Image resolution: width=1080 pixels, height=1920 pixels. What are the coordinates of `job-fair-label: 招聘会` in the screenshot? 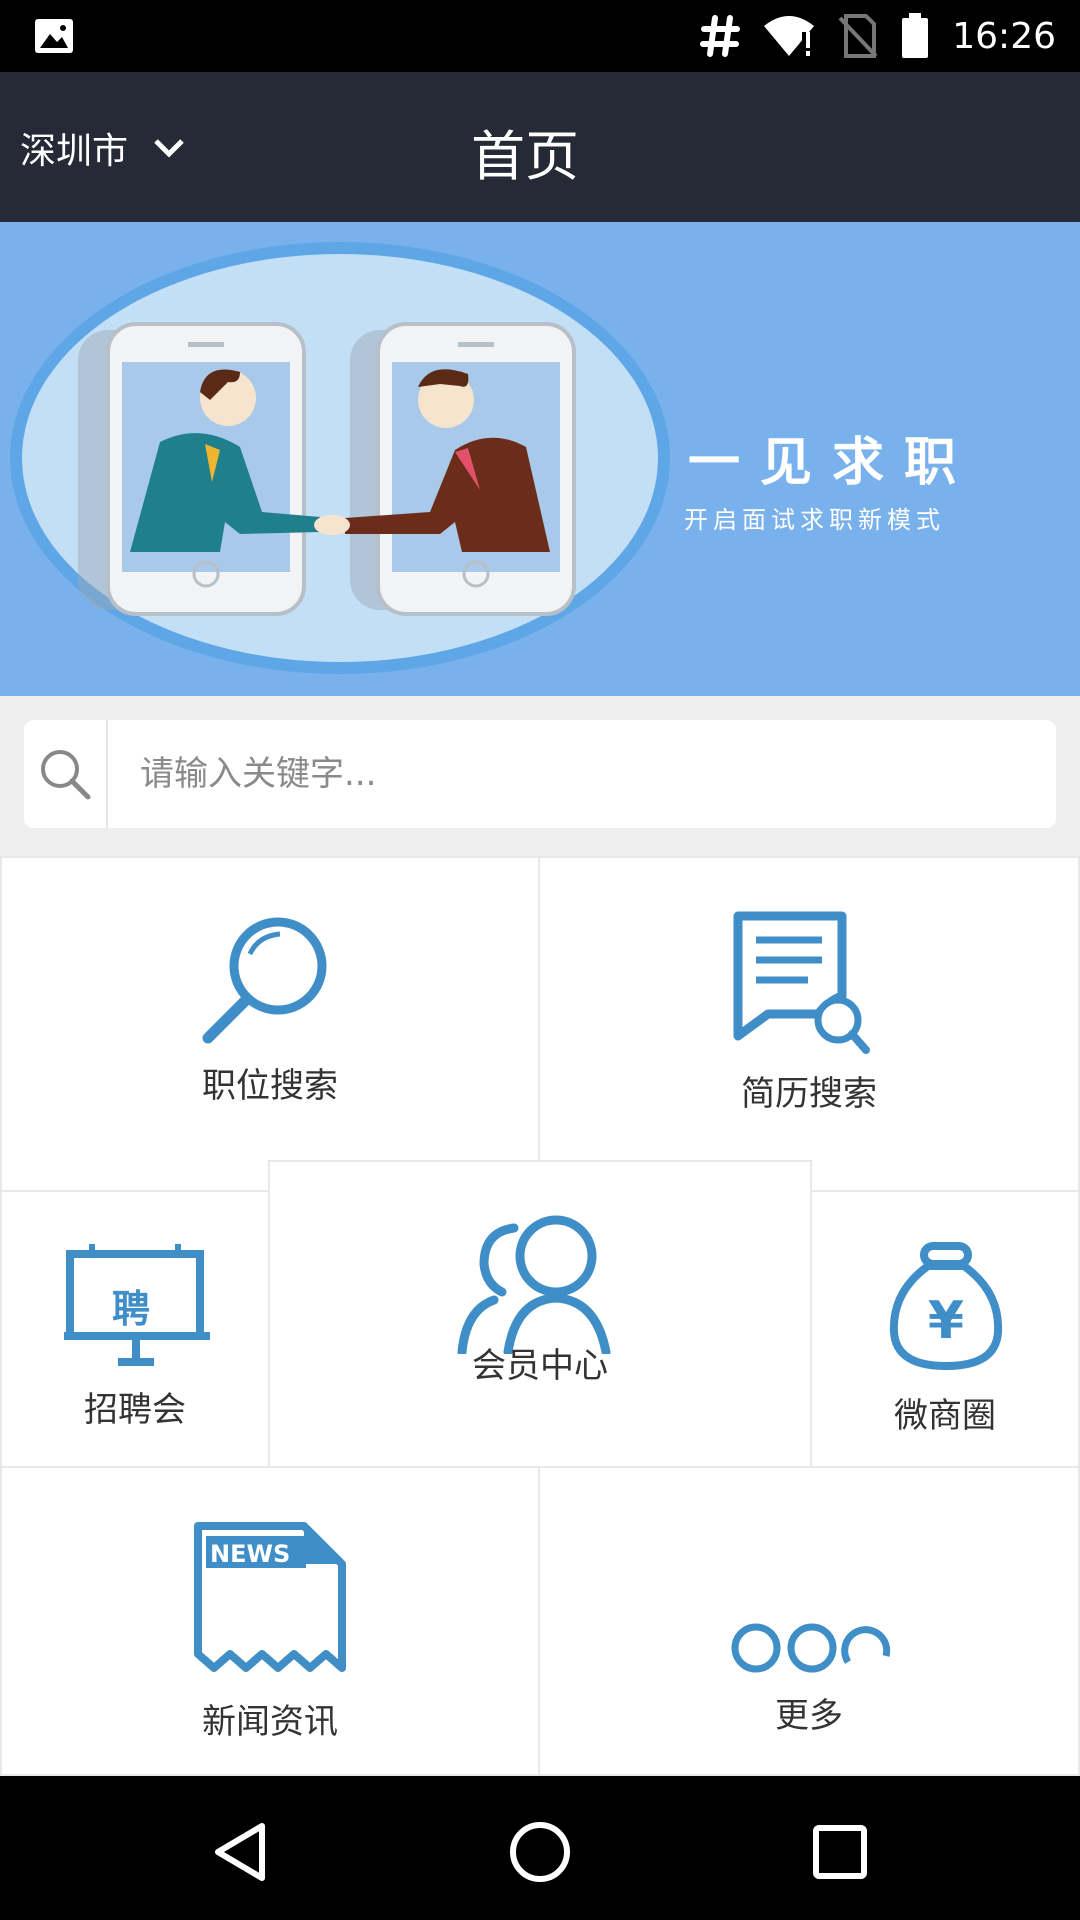 It's located at (135, 1410).